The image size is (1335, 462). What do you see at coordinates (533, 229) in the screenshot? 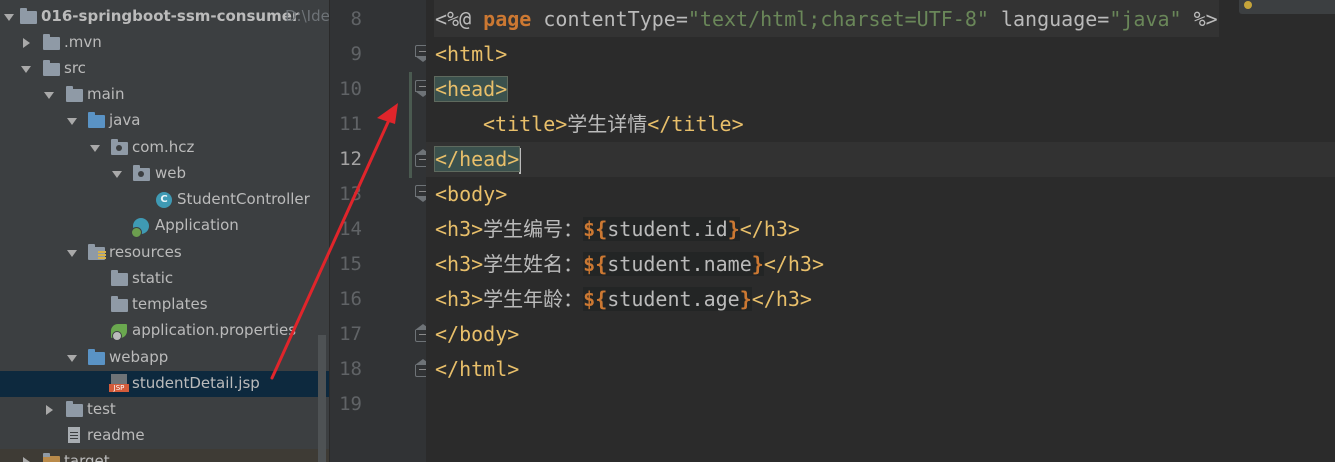
I see `label-text: 学生编号：` at bounding box center [533, 229].